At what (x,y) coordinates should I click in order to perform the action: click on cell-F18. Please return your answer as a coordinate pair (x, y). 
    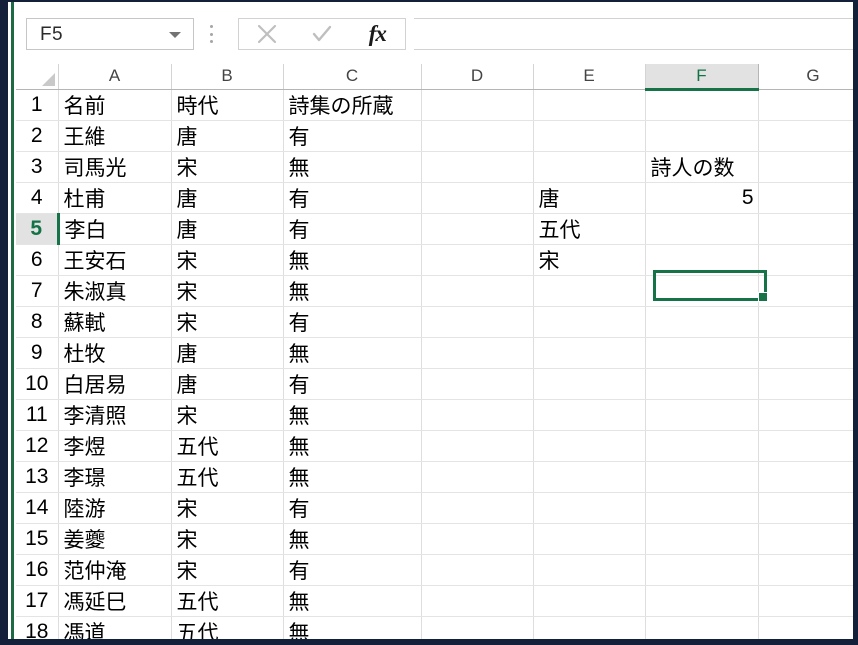
    Looking at the image, I should click on (702, 627).